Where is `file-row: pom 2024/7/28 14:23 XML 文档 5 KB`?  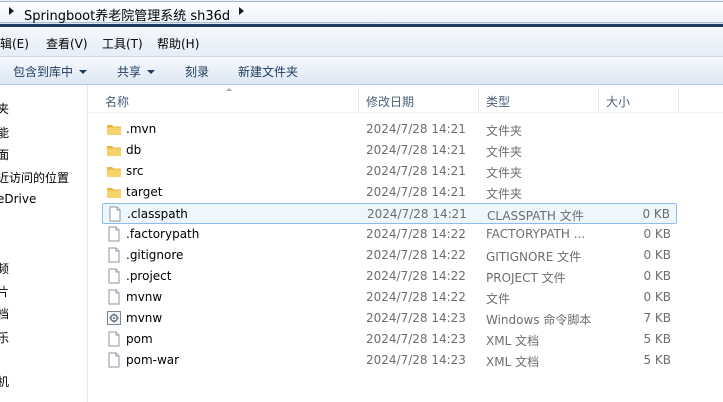
file-row: pom 2024/7/28 14:23 XML 文档 5 KB is located at coordinates (389, 339).